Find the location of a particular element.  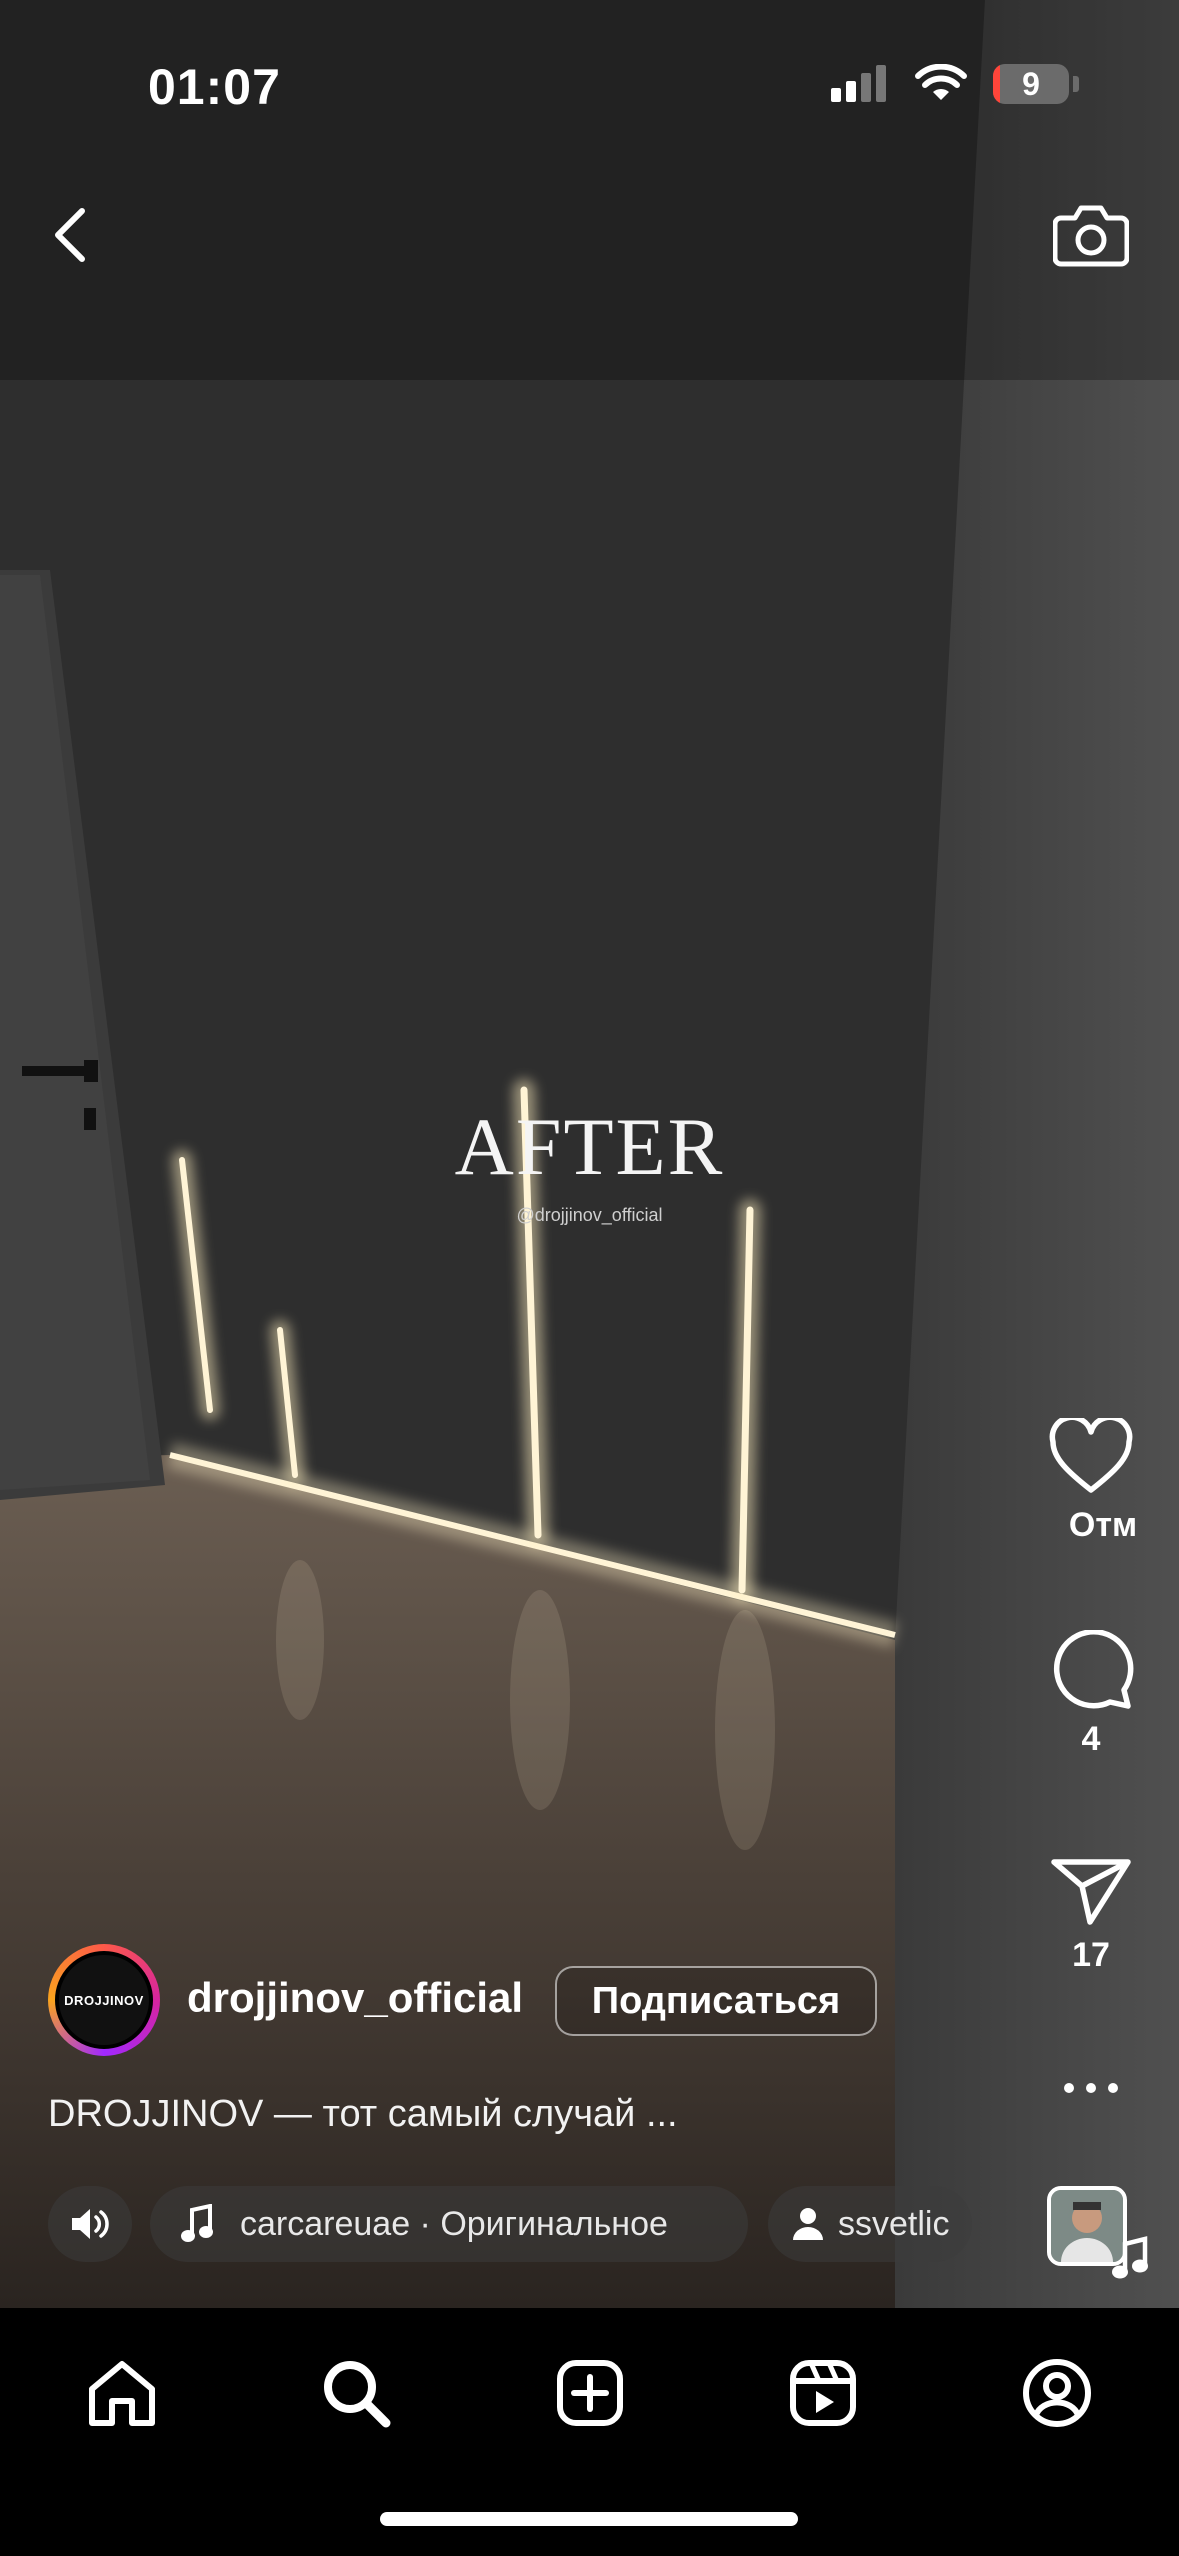

wifi-icon is located at coordinates (941, 82).